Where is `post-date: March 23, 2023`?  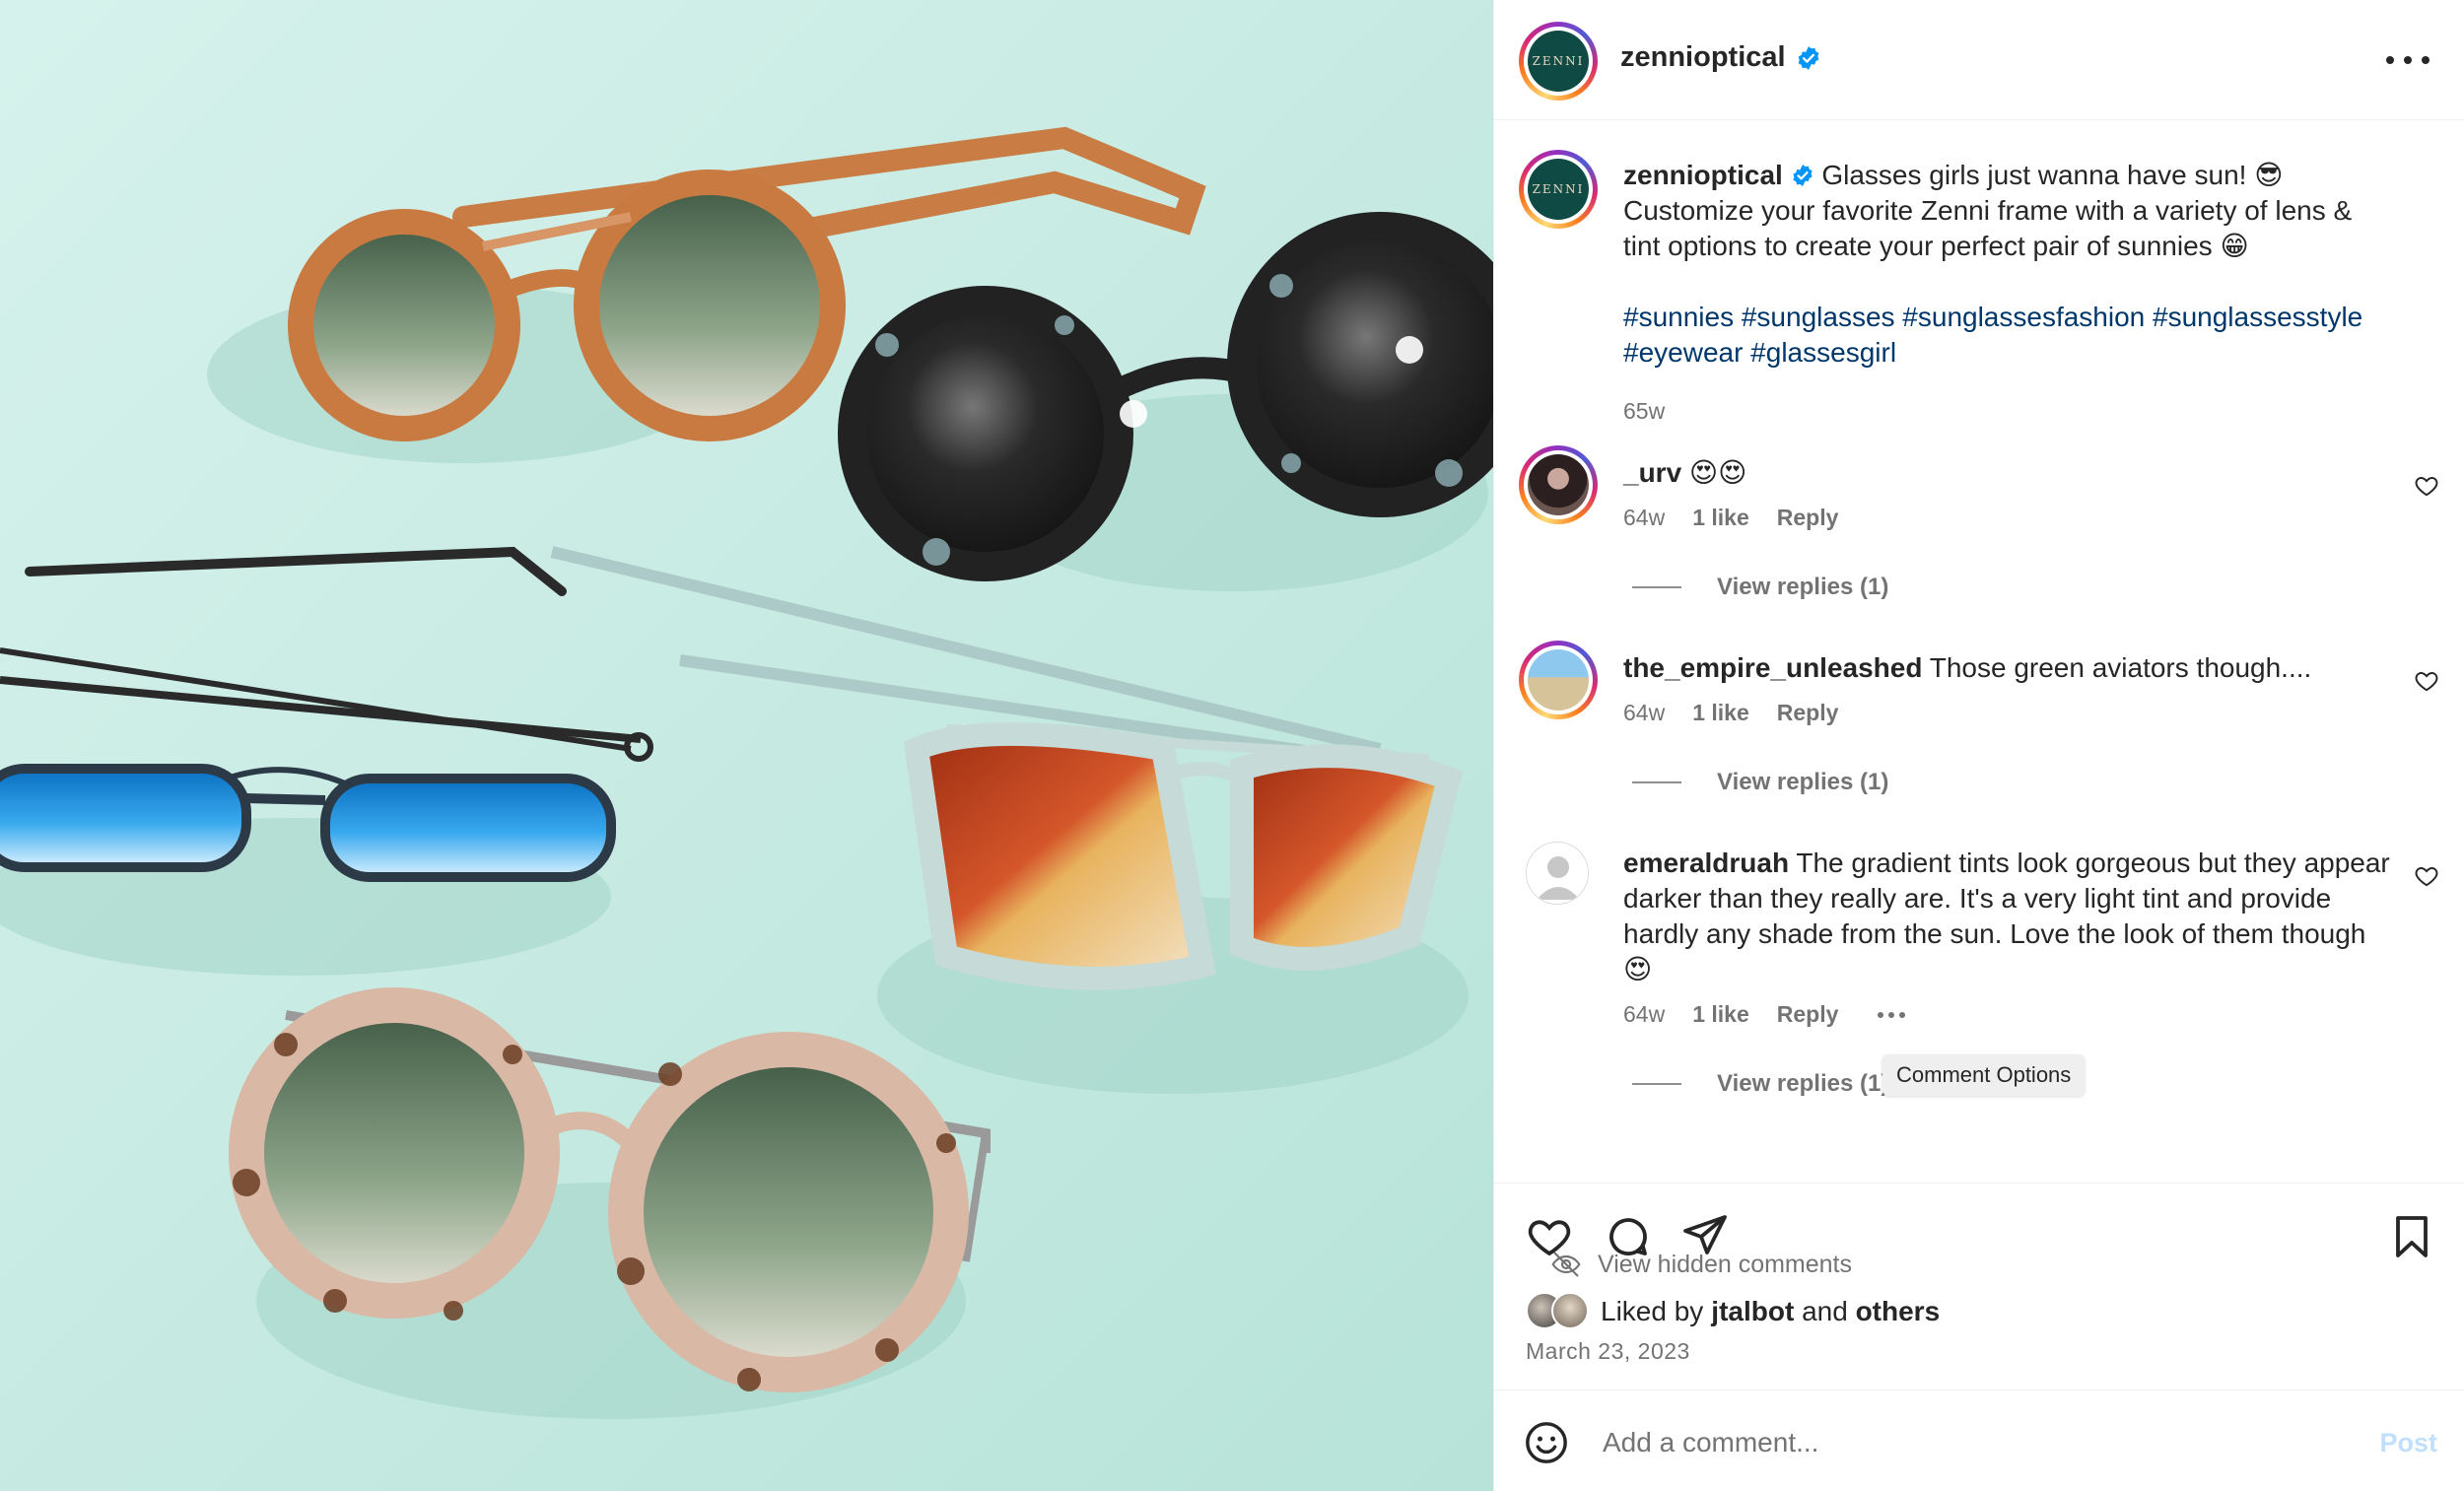 post-date: March 23, 2023 is located at coordinates (1608, 1351).